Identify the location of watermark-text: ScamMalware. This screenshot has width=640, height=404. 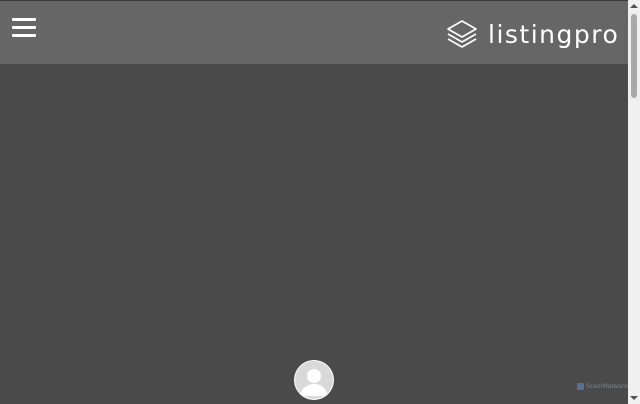
(607, 386).